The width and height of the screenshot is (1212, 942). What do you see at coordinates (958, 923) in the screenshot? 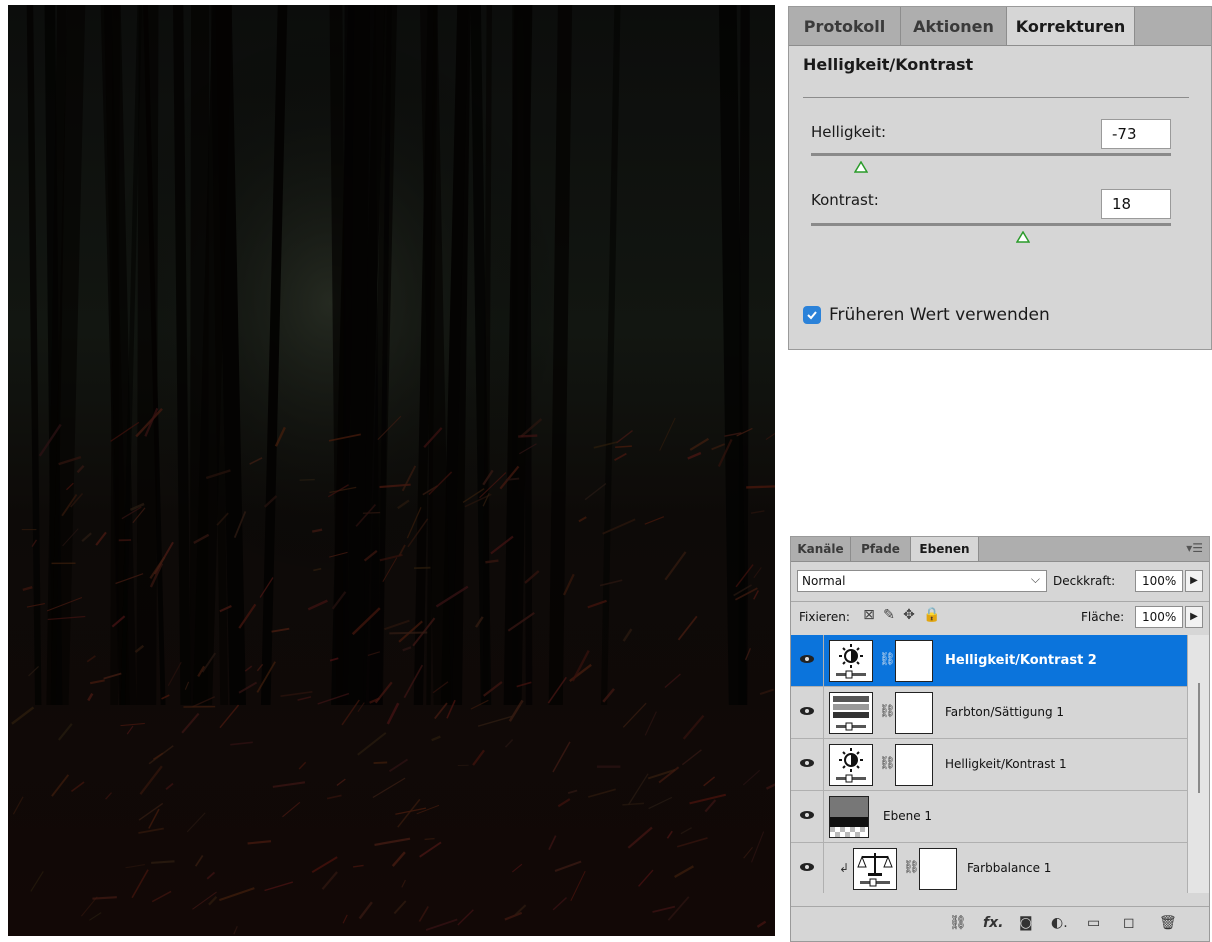
I see `link-layers-icon: ⛓` at bounding box center [958, 923].